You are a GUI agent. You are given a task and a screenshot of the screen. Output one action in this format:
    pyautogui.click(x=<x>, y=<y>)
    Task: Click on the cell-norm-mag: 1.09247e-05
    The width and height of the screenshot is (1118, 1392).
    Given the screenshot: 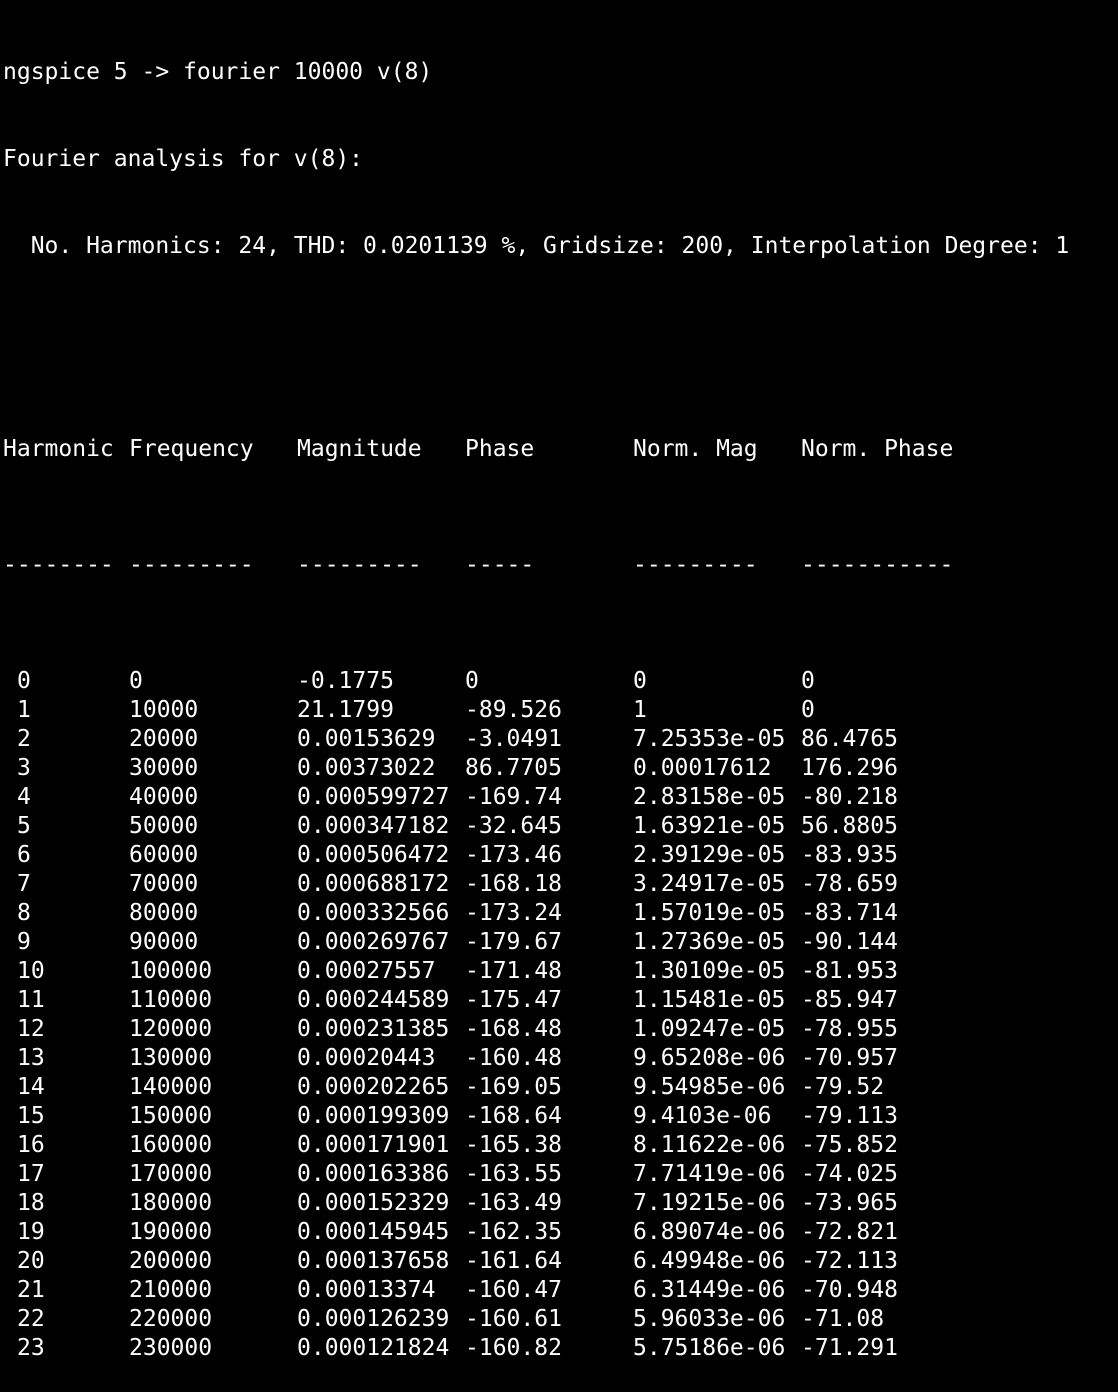 What is the action you would take?
    pyautogui.click(x=709, y=1029)
    